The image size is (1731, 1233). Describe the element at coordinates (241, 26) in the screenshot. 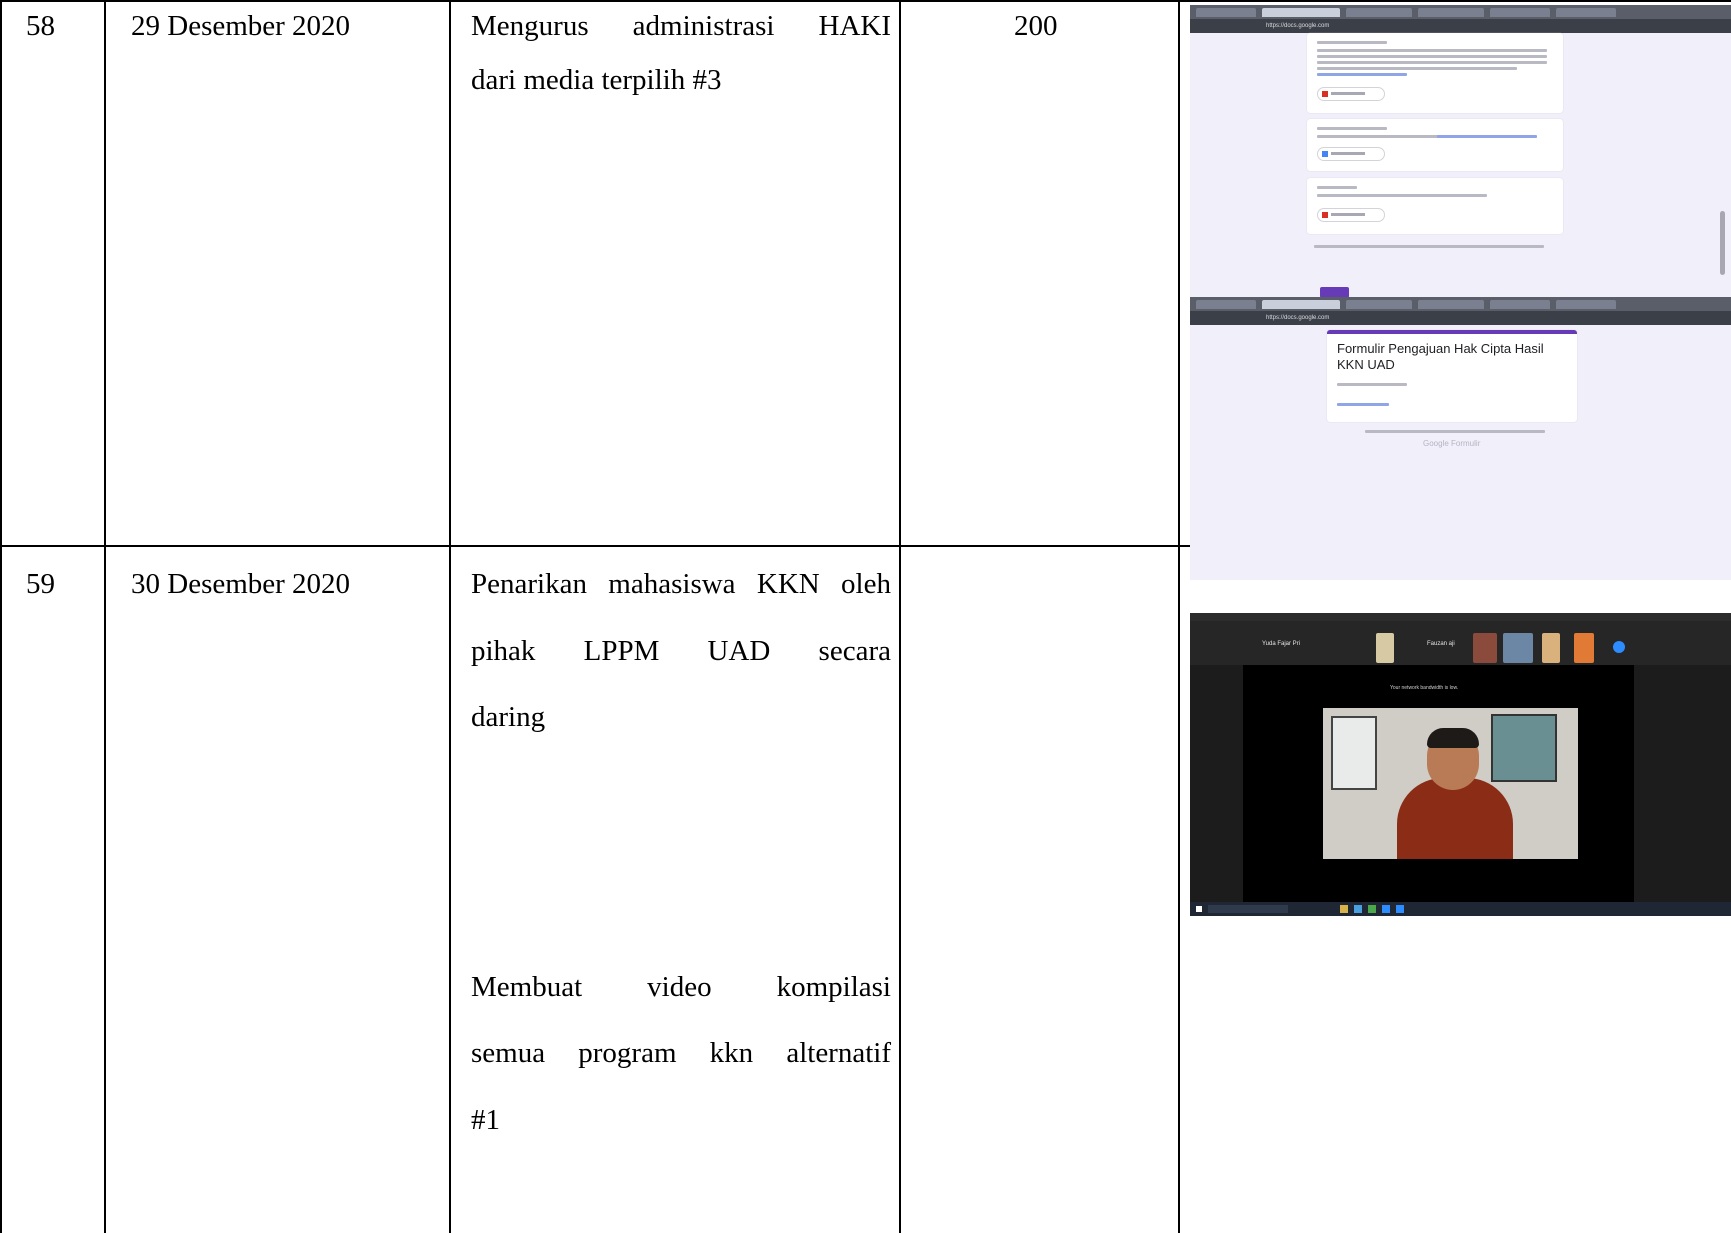

I see `row-date: 29 Desember 2020` at that location.